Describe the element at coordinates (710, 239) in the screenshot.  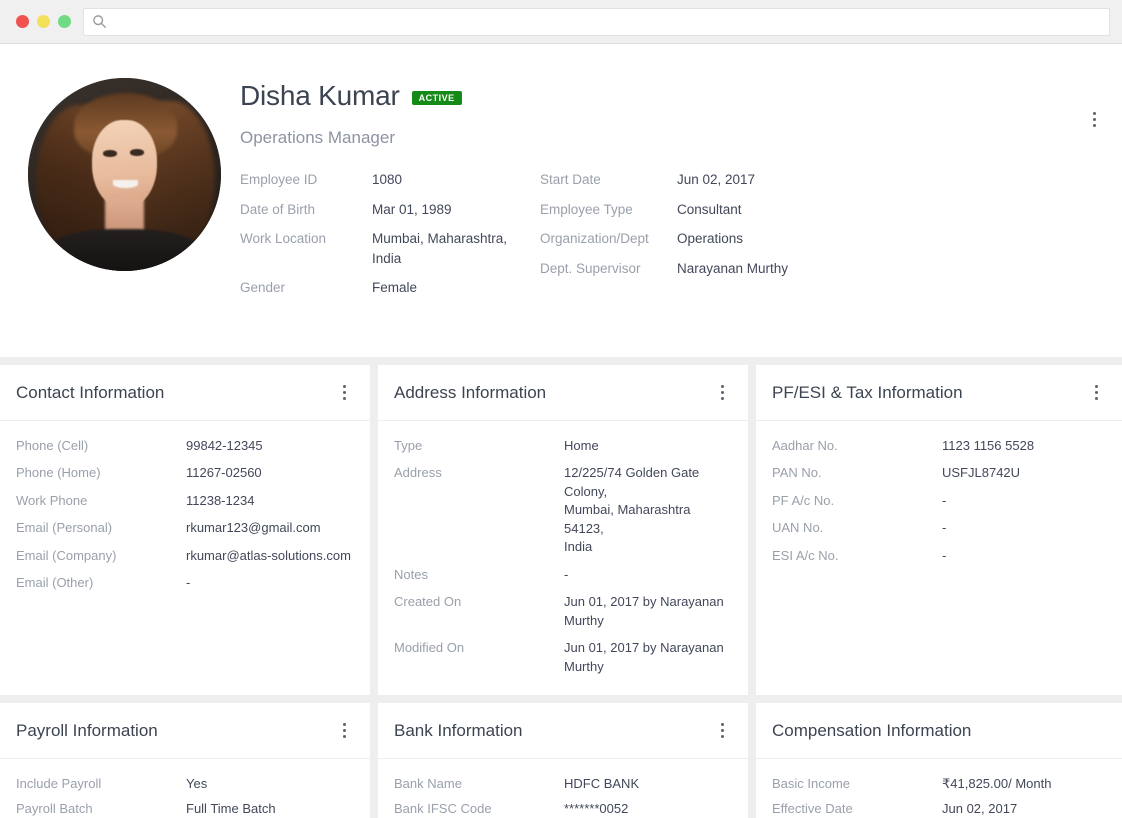
I see `field-value: Operations` at that location.